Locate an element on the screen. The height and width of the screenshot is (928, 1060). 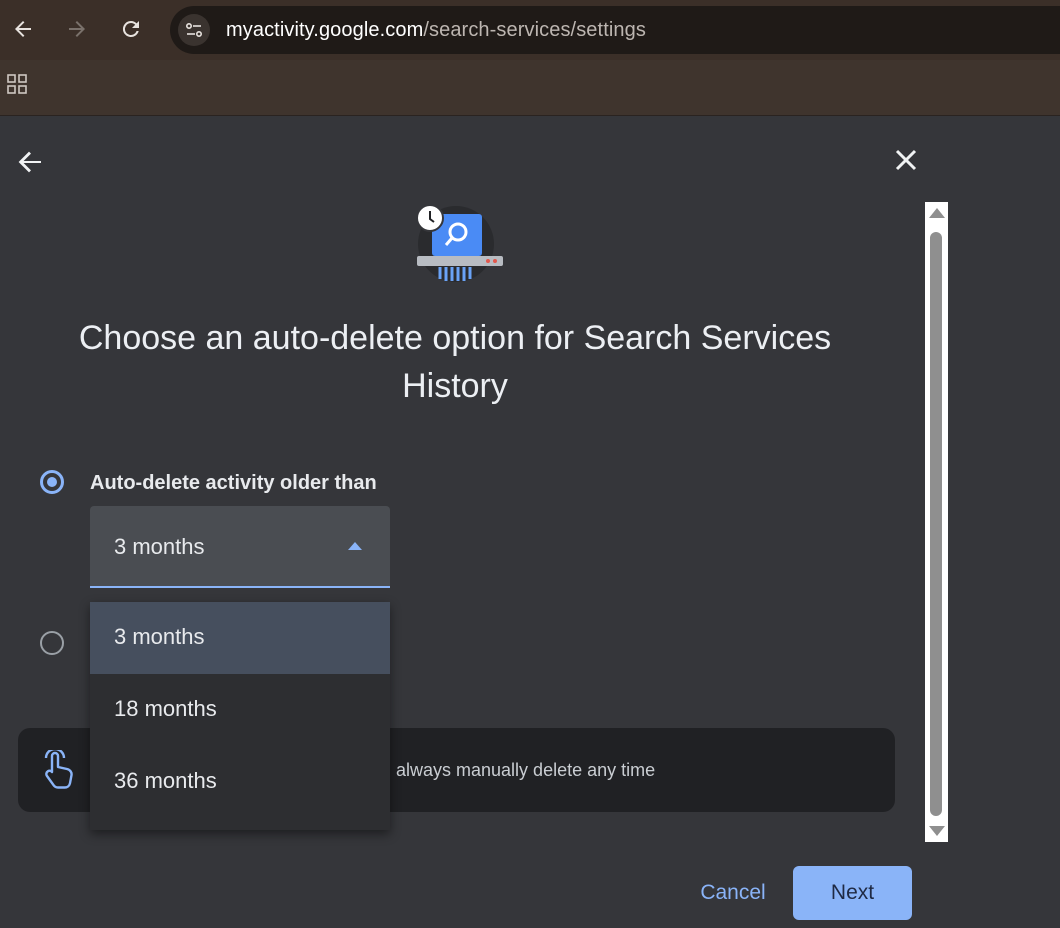
select-current-value: 3 months is located at coordinates (159, 546).